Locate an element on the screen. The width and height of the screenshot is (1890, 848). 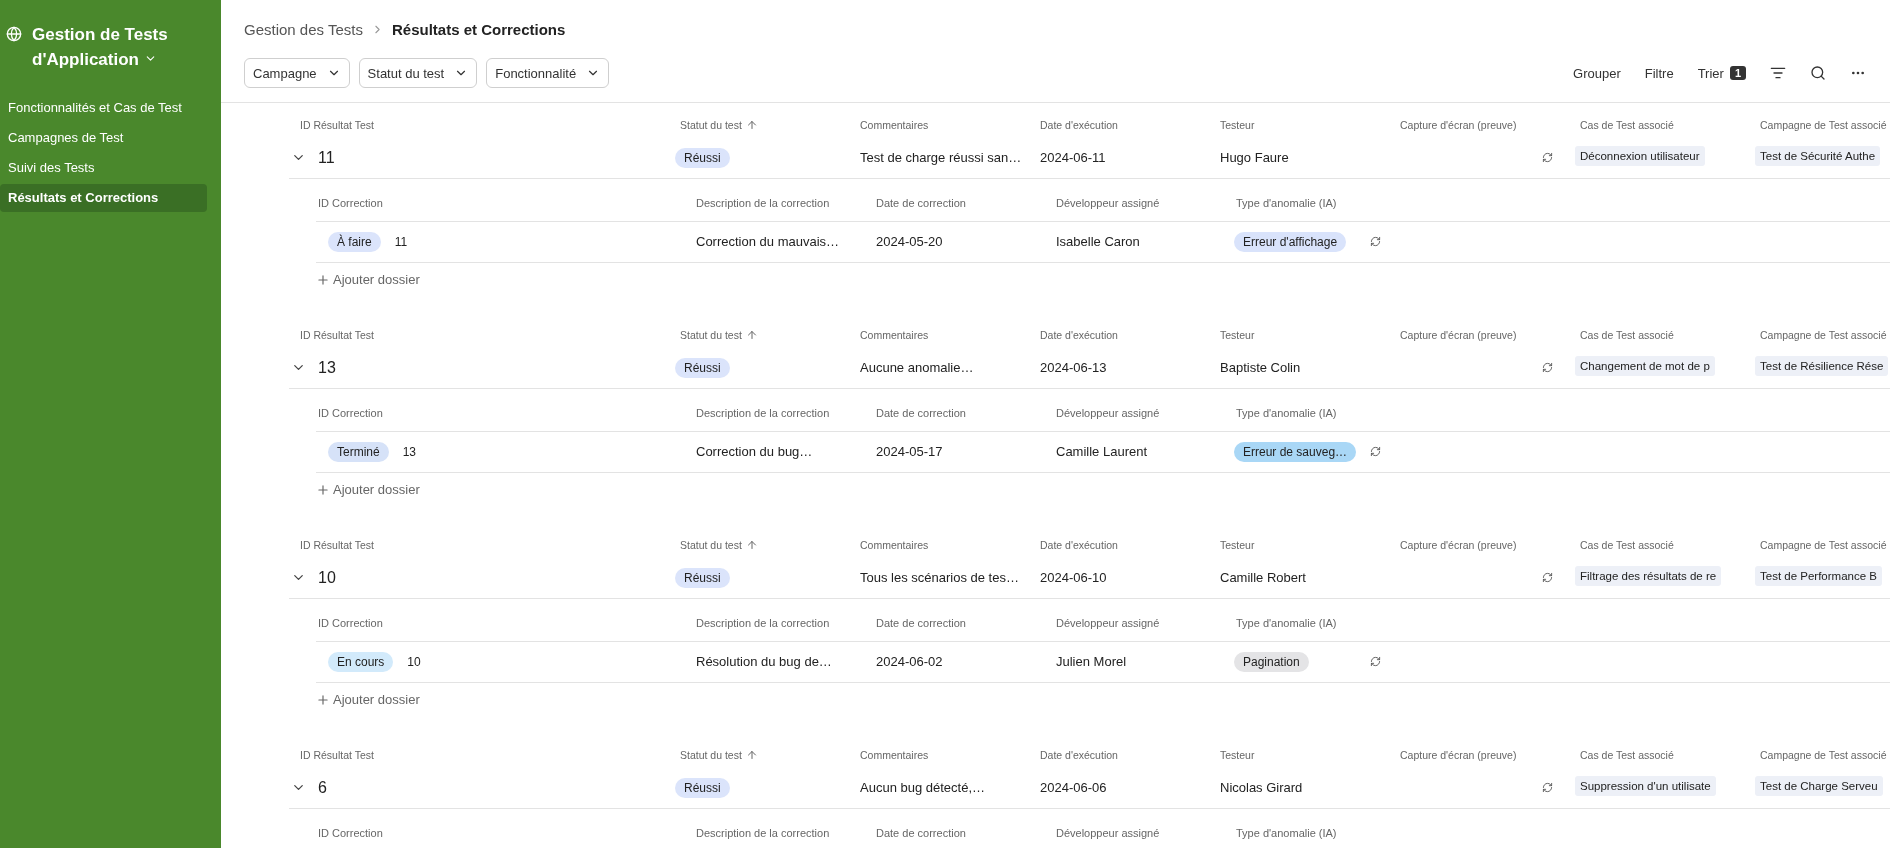
sidebar-item: Suivi des Tests is located at coordinates (103, 168).